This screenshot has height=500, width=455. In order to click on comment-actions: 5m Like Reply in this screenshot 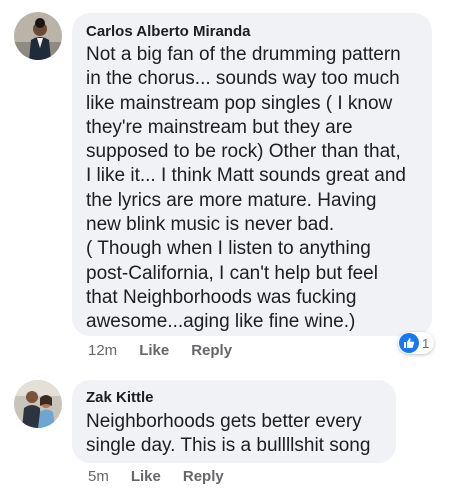, I will do `click(167, 477)`.